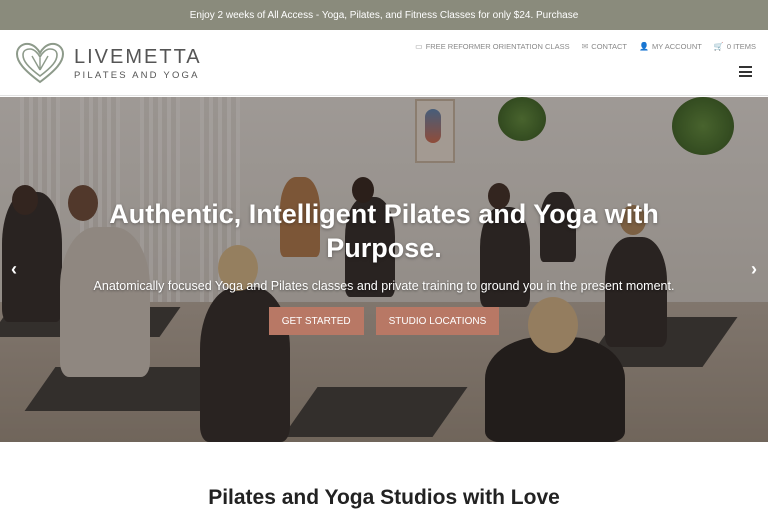 The width and height of the screenshot is (768, 512). What do you see at coordinates (609, 46) in the screenshot?
I see `contact-label: CONTACT` at bounding box center [609, 46].